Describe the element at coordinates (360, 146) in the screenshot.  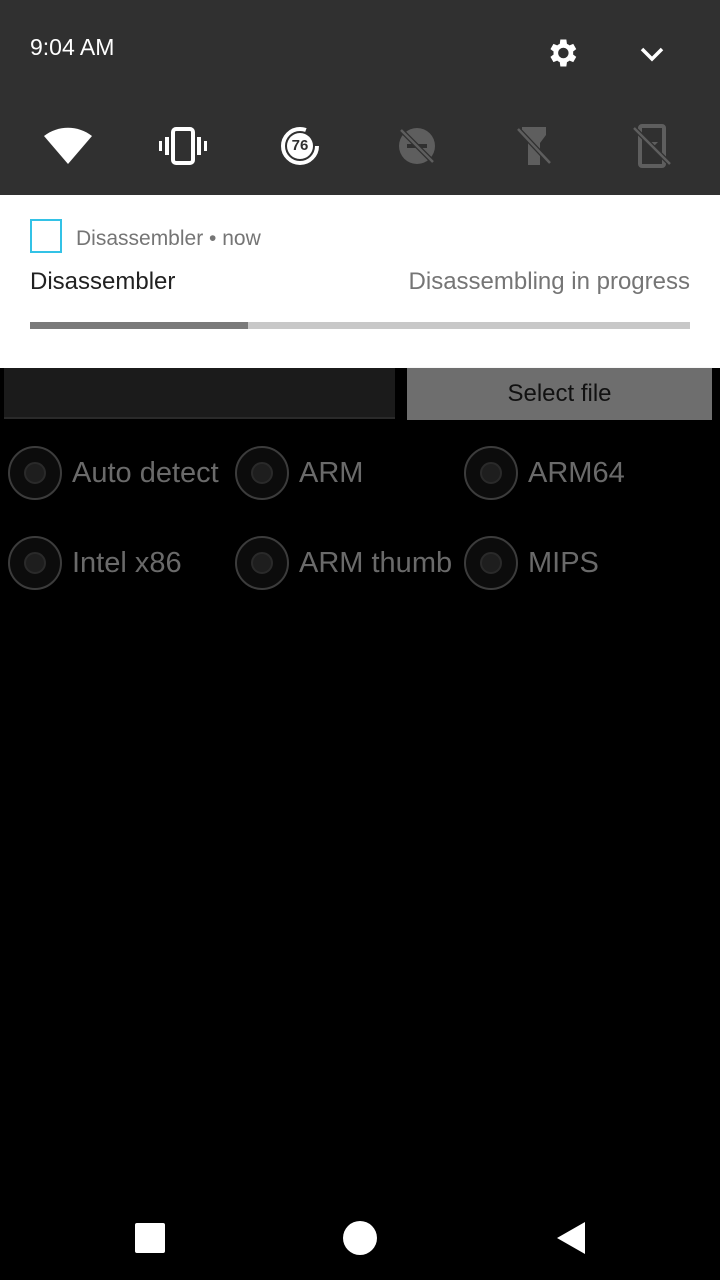
I see `quick-settings-tiles: 76` at that location.